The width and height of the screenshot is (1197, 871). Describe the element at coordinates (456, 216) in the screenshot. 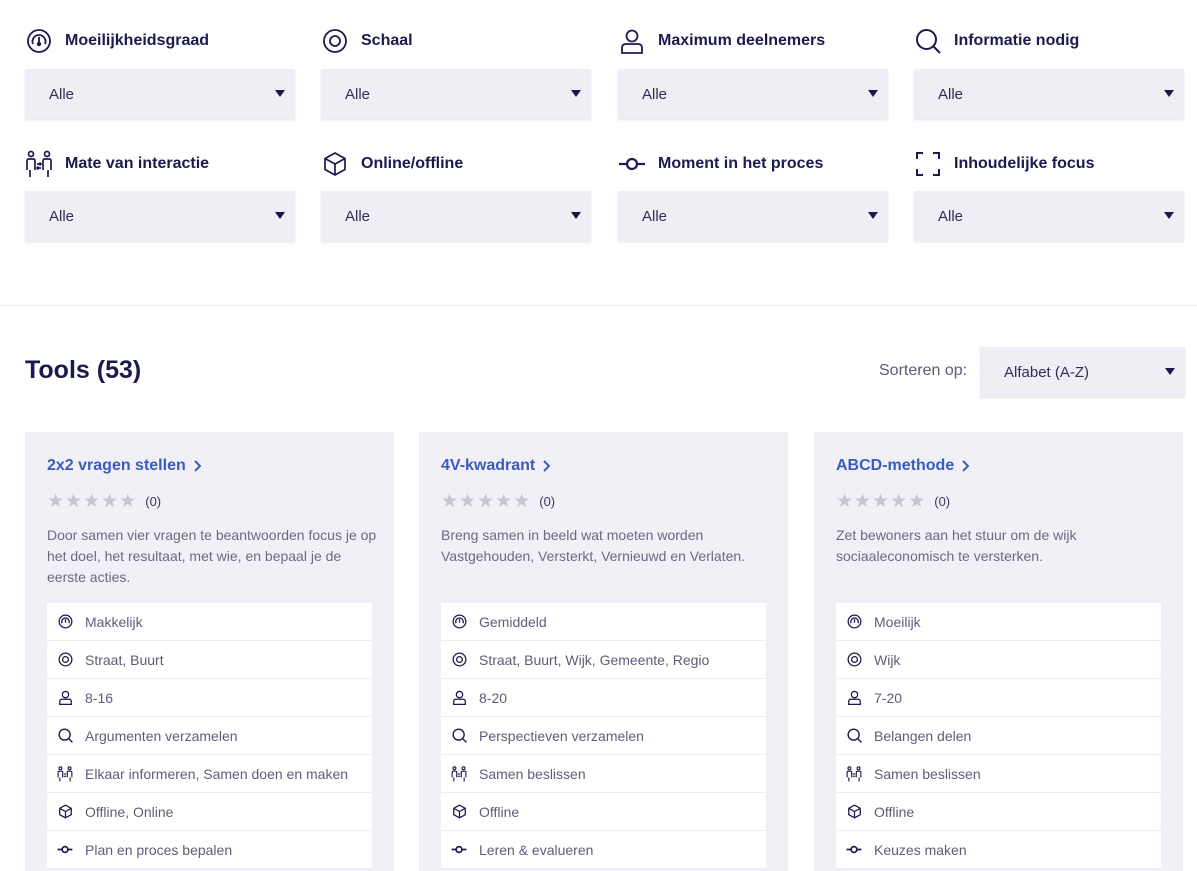

I see `online-offline-select: Alle` at that location.